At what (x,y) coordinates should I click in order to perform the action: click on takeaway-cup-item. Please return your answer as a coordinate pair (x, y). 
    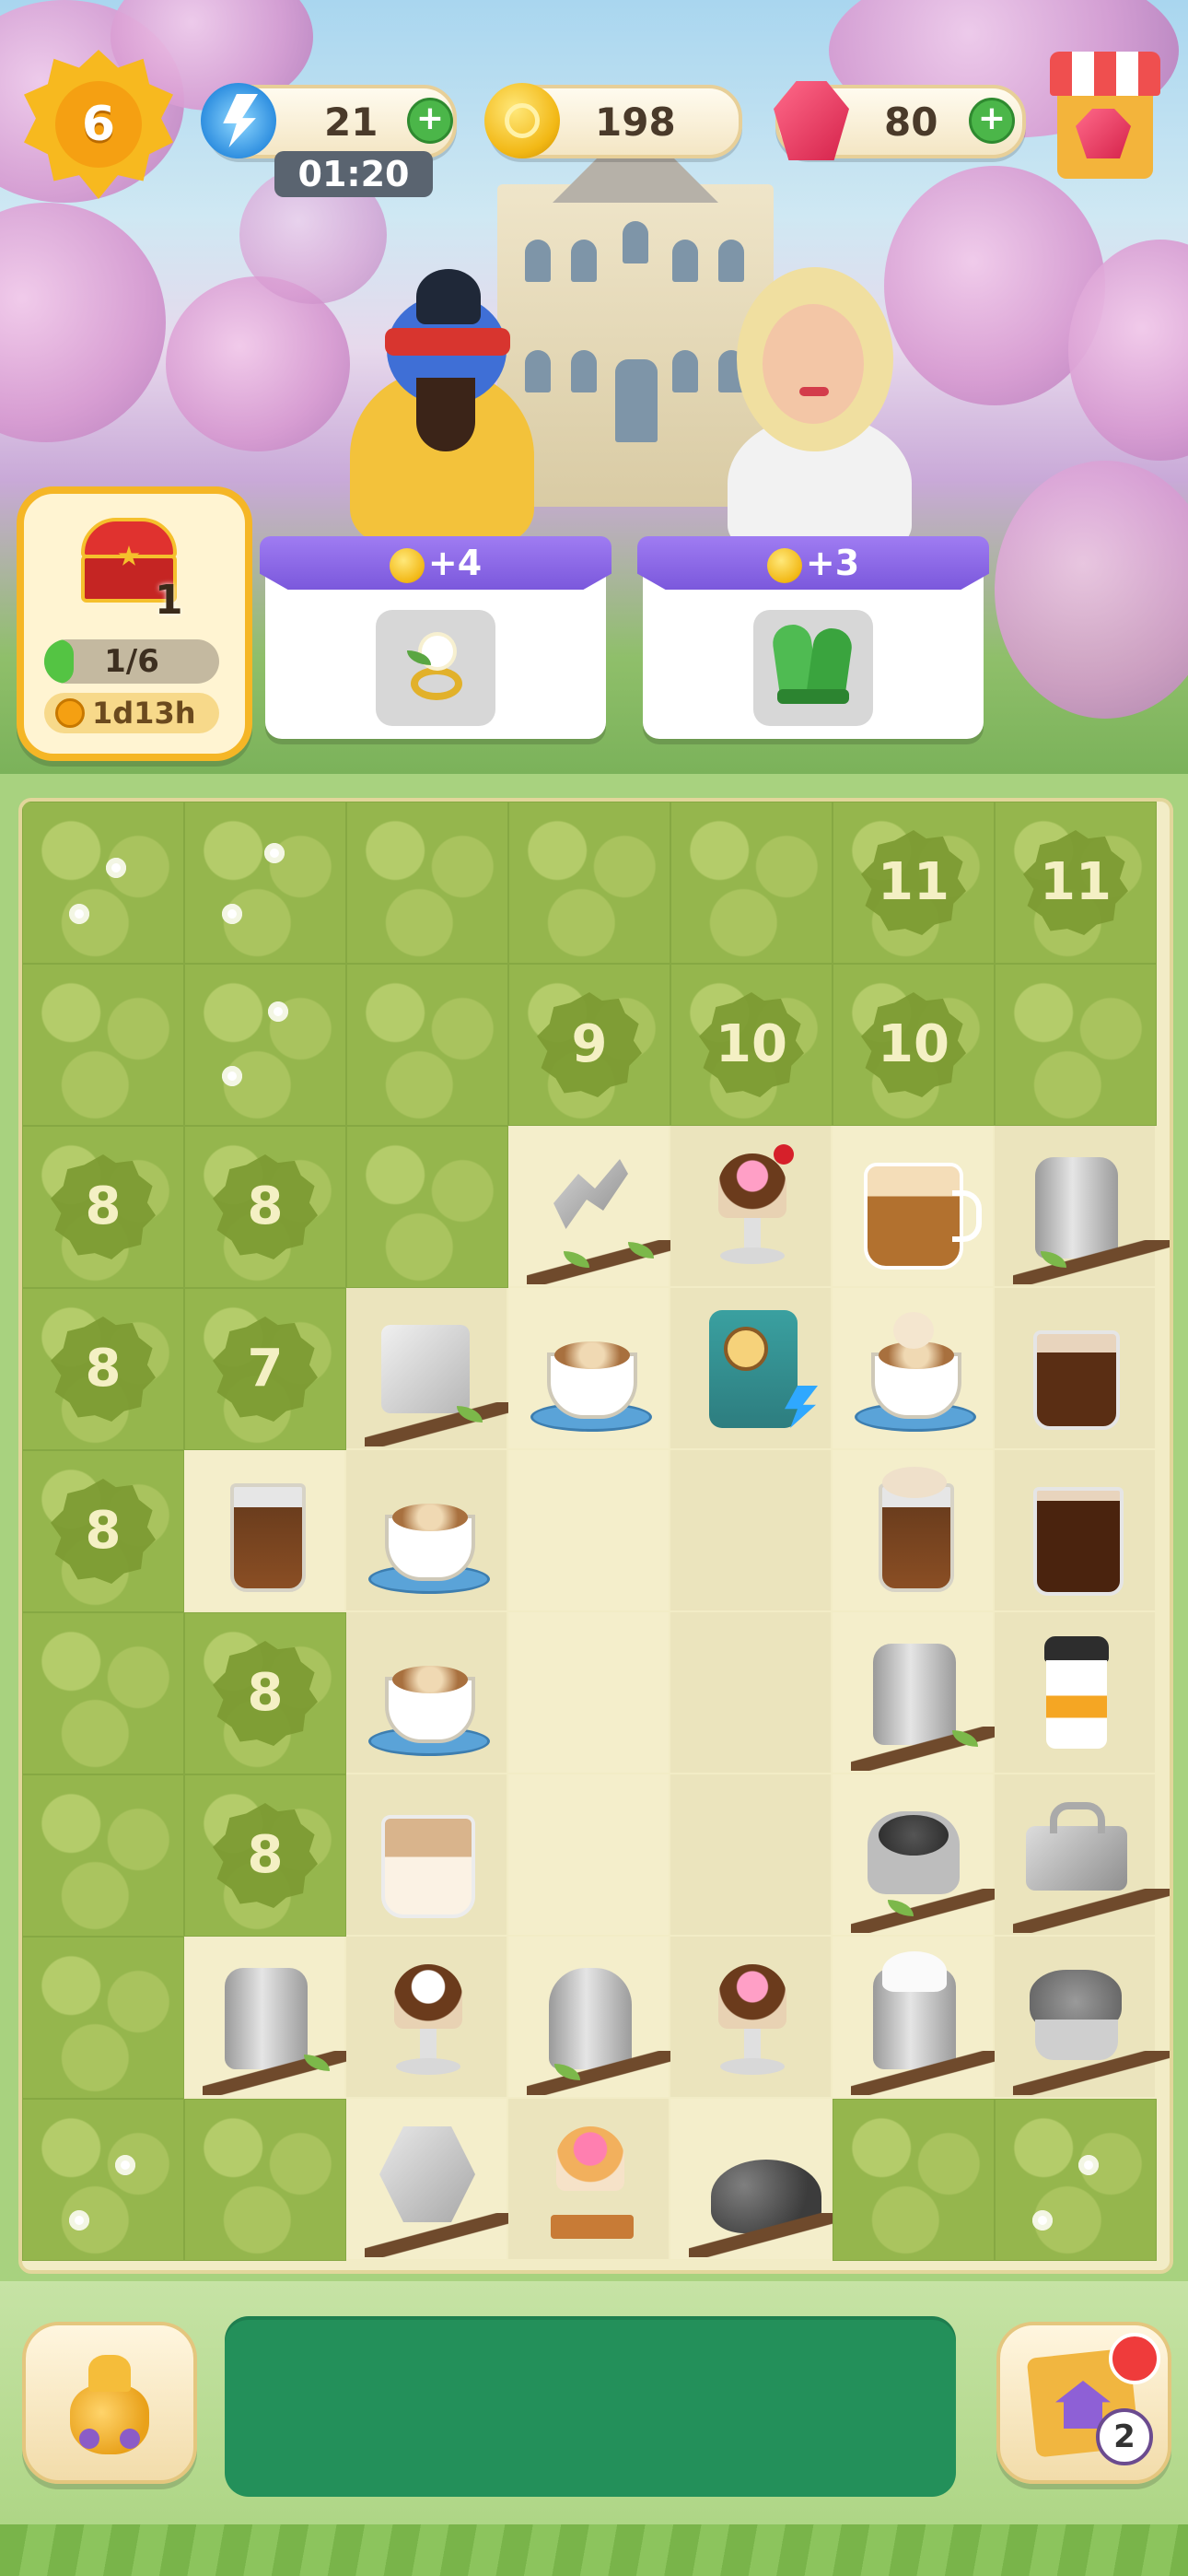
    Looking at the image, I should click on (1074, 1691).